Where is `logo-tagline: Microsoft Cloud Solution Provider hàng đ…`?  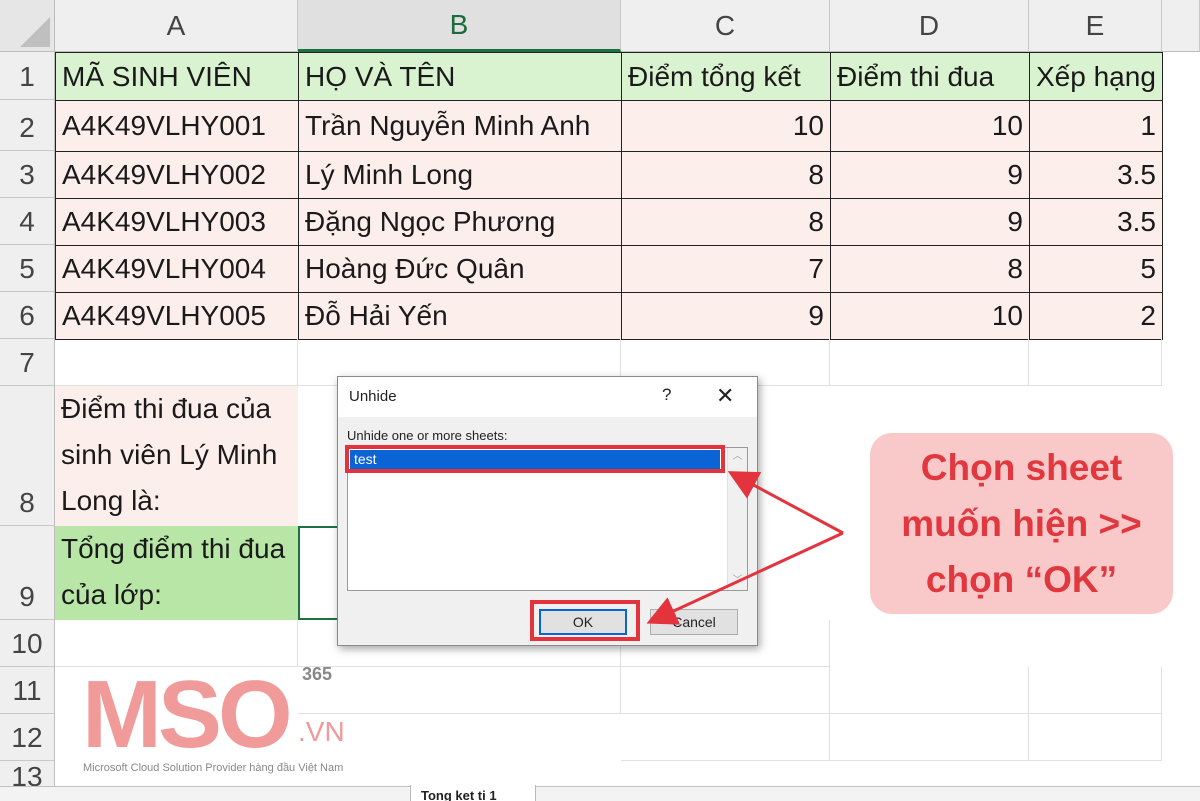 logo-tagline: Microsoft Cloud Solution Provider hàng đ… is located at coordinates (213, 768).